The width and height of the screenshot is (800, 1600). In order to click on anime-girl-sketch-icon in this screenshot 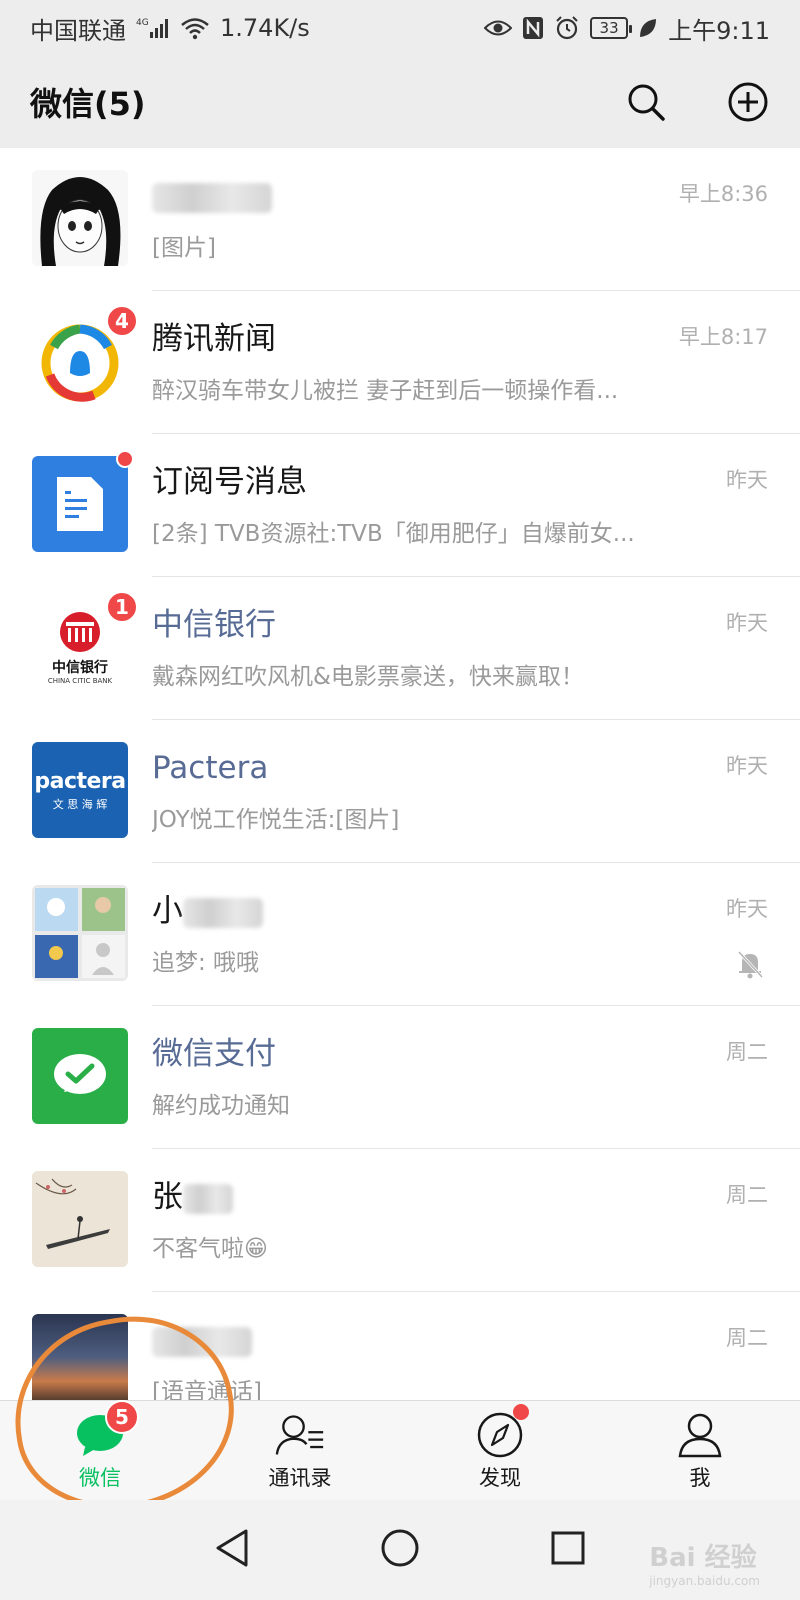, I will do `click(80, 218)`.